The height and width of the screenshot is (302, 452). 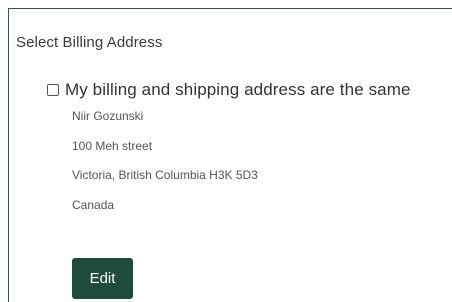 What do you see at coordinates (89, 42) in the screenshot?
I see `section-title: Select Billing Address` at bounding box center [89, 42].